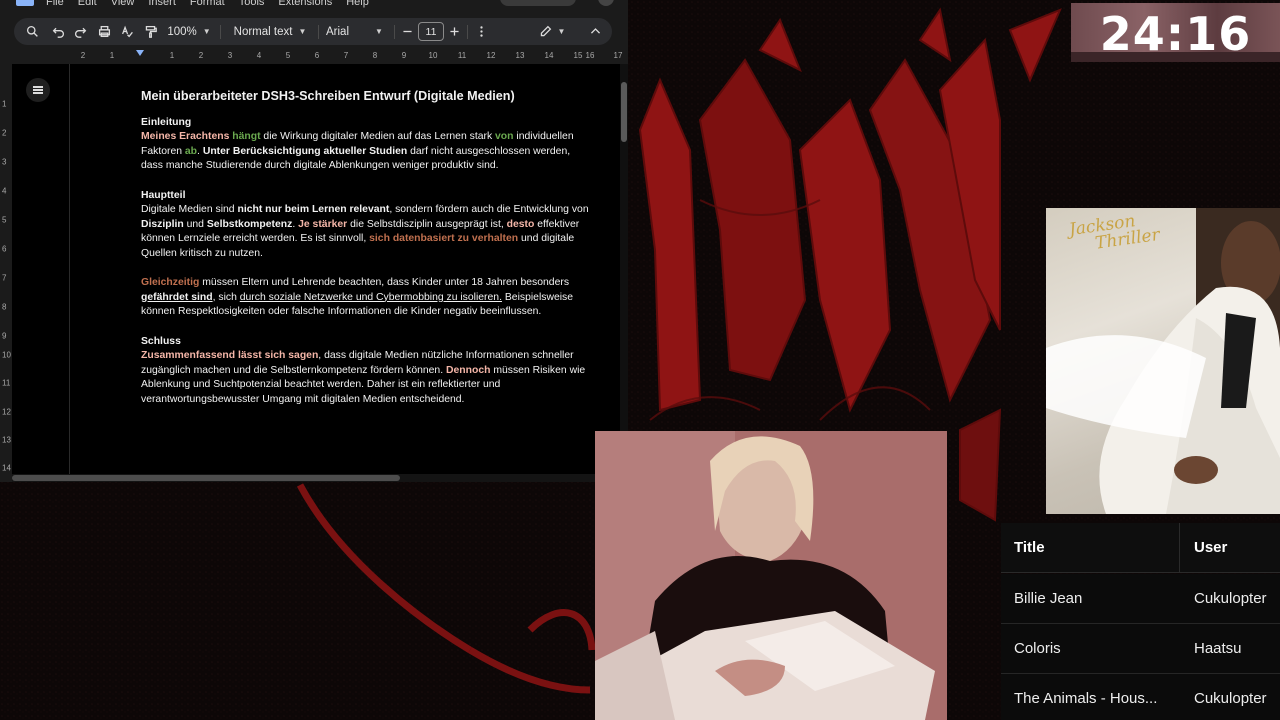 This screenshot has width=1280, height=720. I want to click on menu-insert: Insert, so click(162, 4).